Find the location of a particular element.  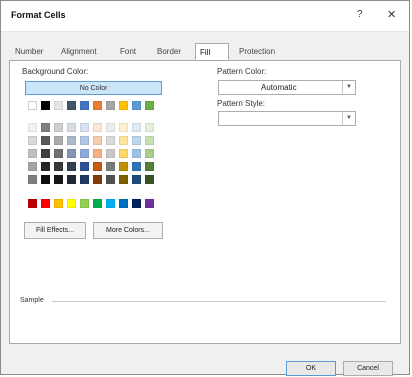

dialog-title: Format Cells is located at coordinates (38, 15).